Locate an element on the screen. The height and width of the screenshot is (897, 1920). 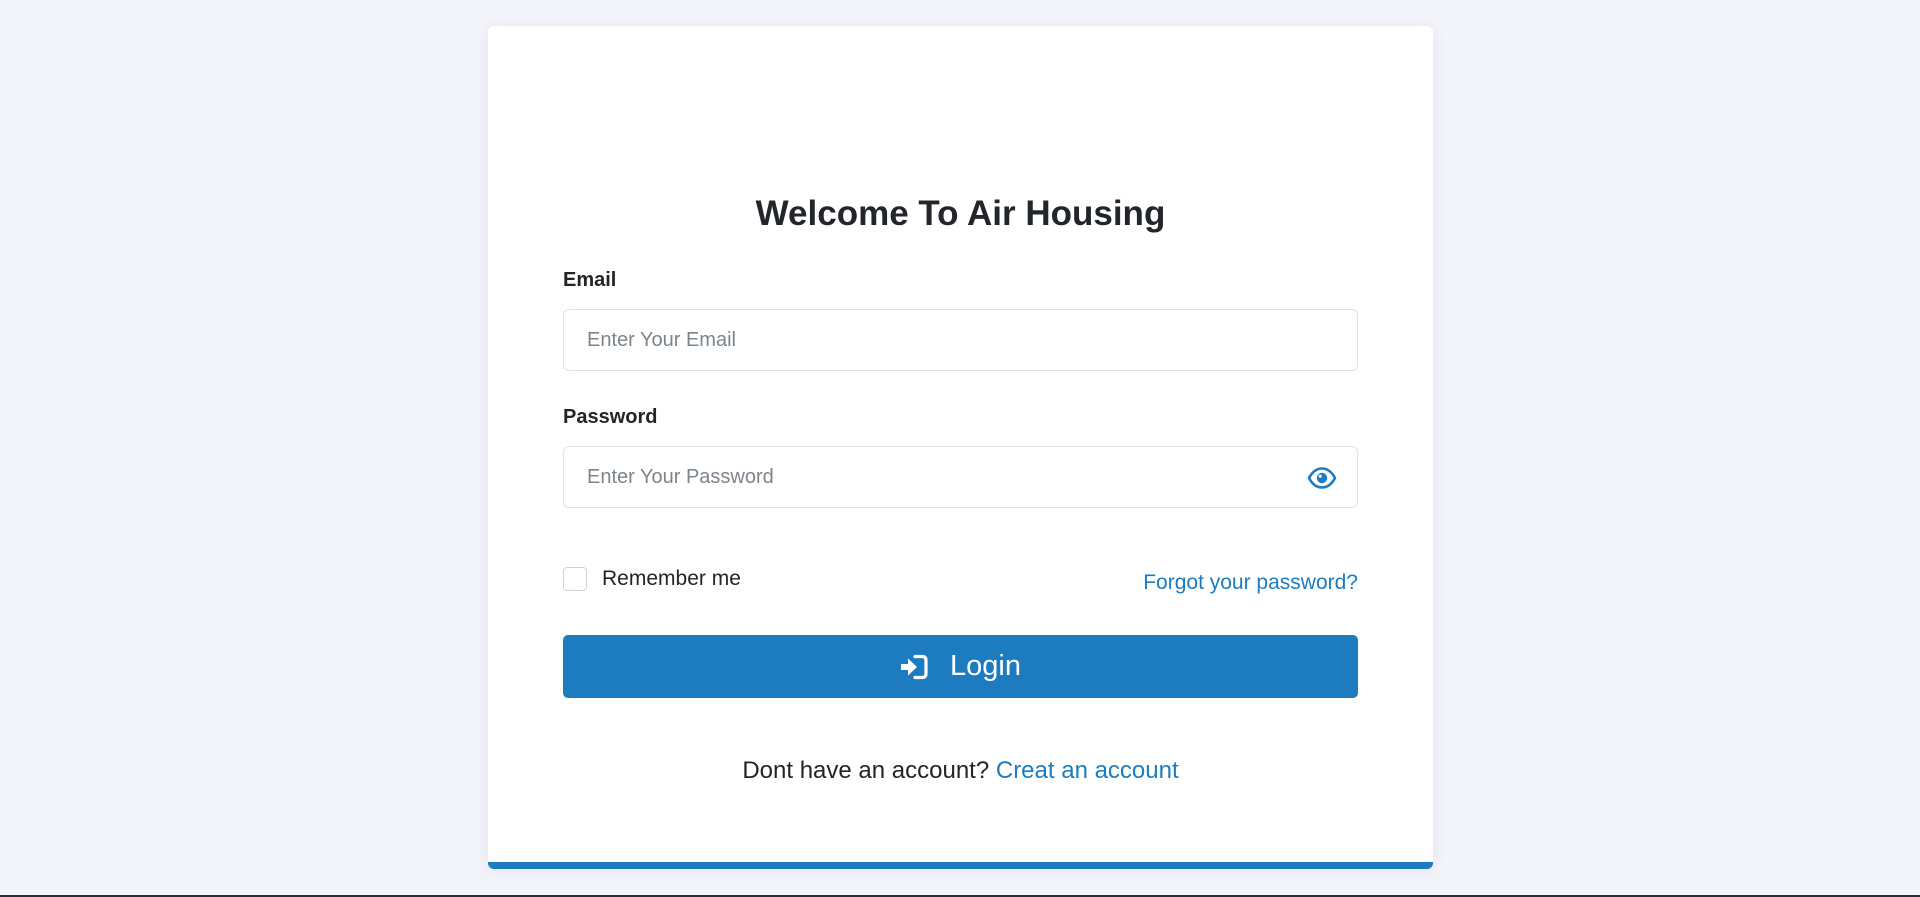
card-accent-bar is located at coordinates (960, 865).